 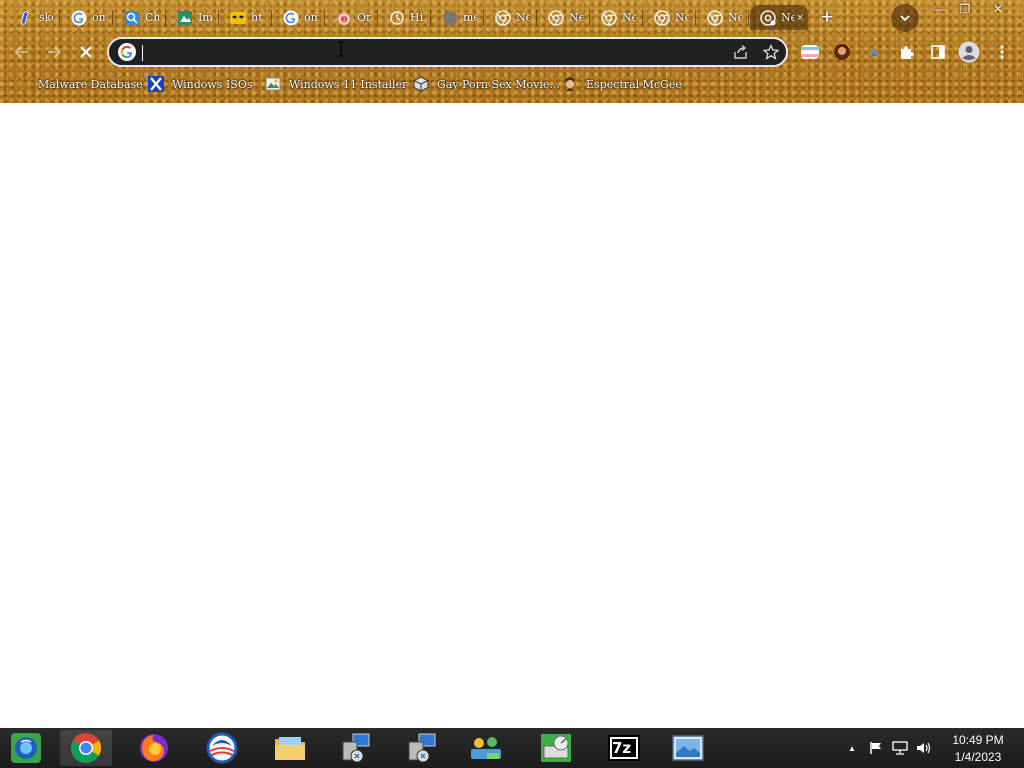 What do you see at coordinates (458, 17) in the screenshot?
I see `tab: me` at bounding box center [458, 17].